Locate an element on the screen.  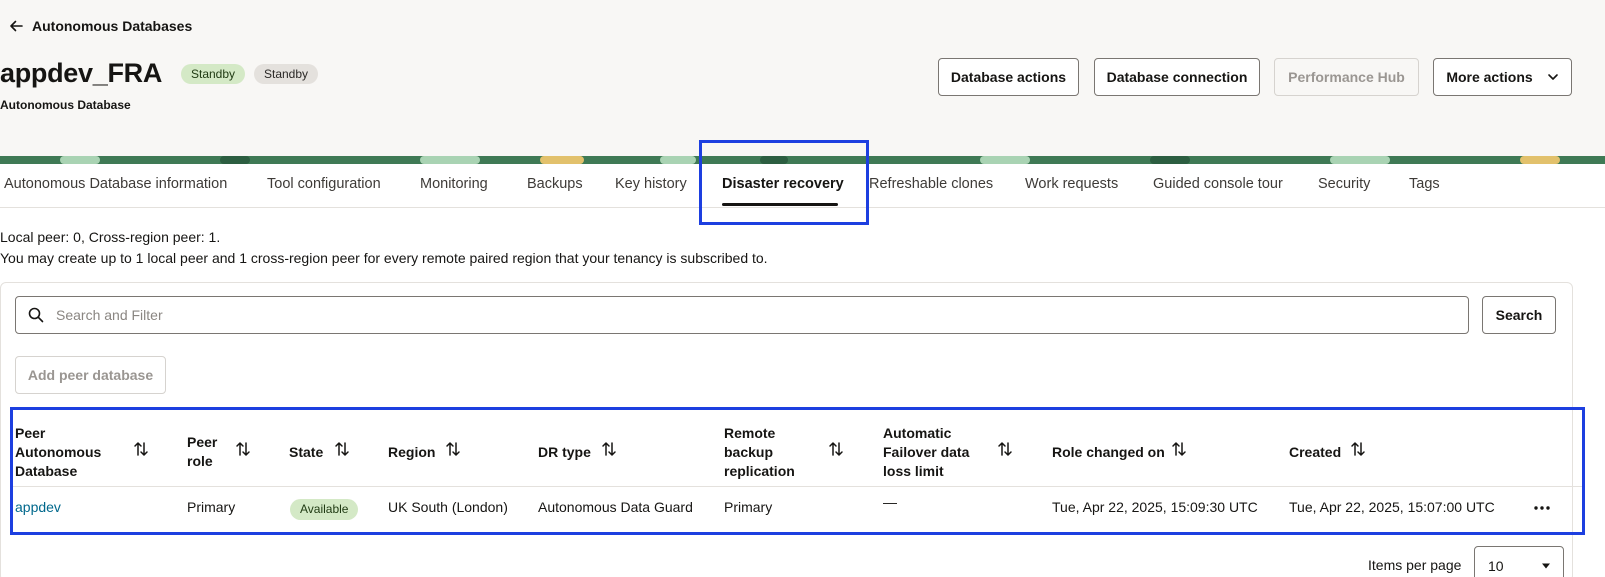
peer-count-text: Local peer: 0, Cross-region peer: 1. is located at coordinates (110, 237).